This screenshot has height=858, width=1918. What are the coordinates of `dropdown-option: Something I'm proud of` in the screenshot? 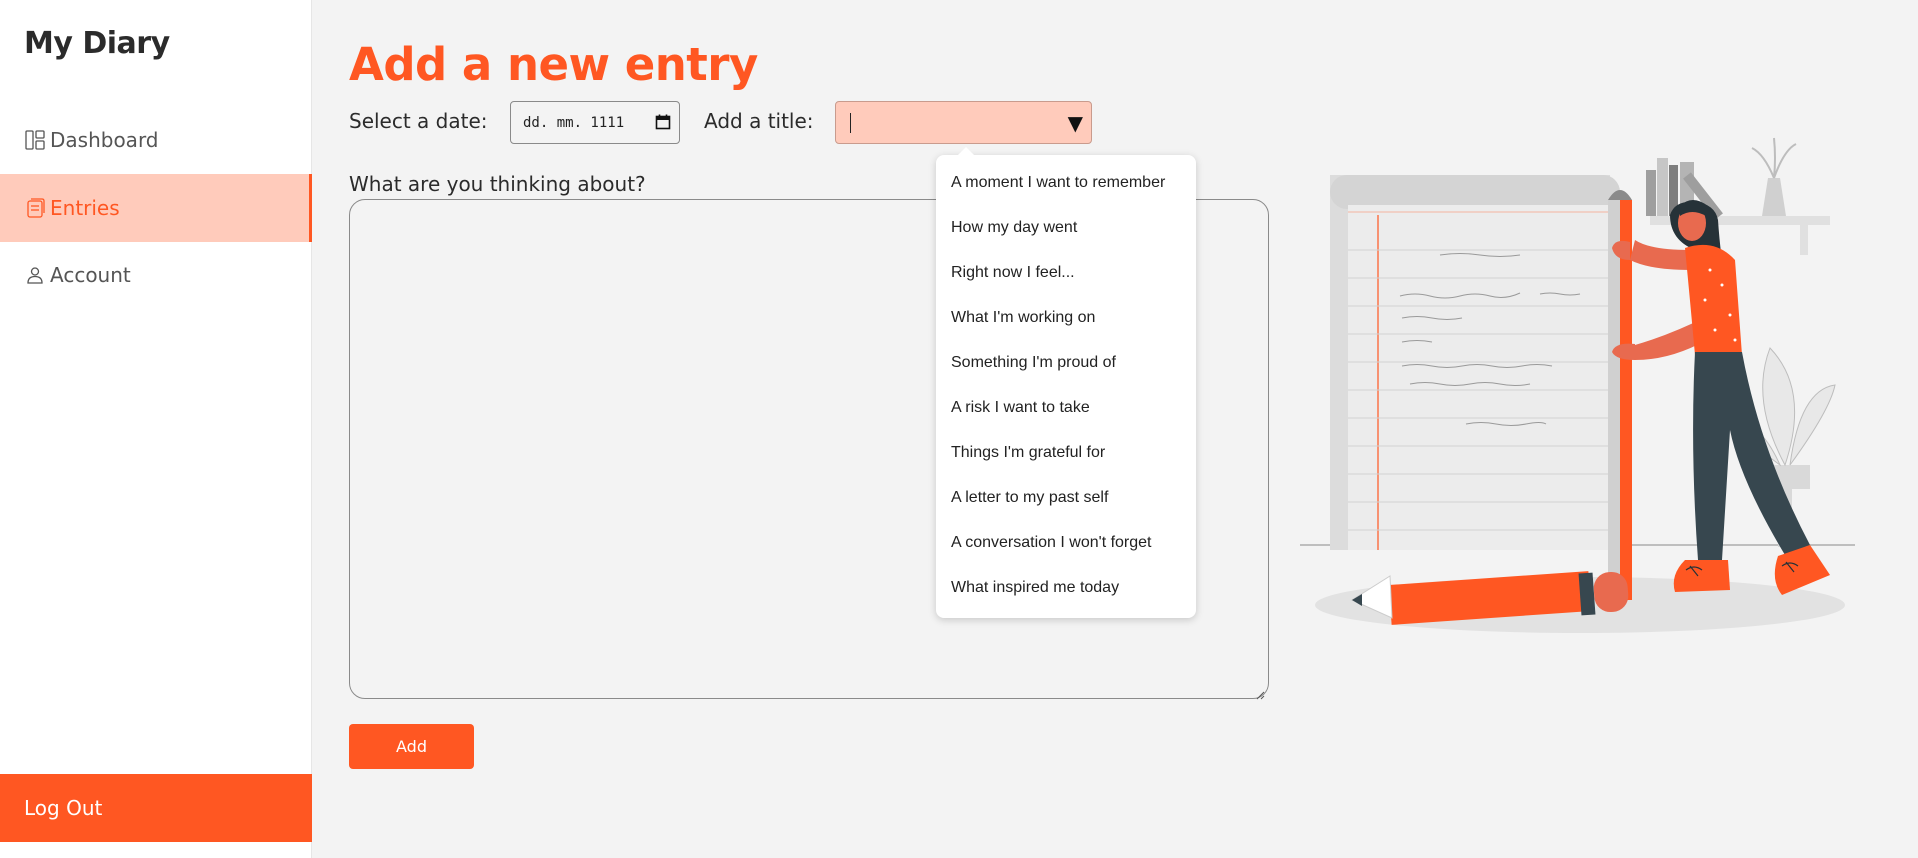 It's located at (1033, 363).